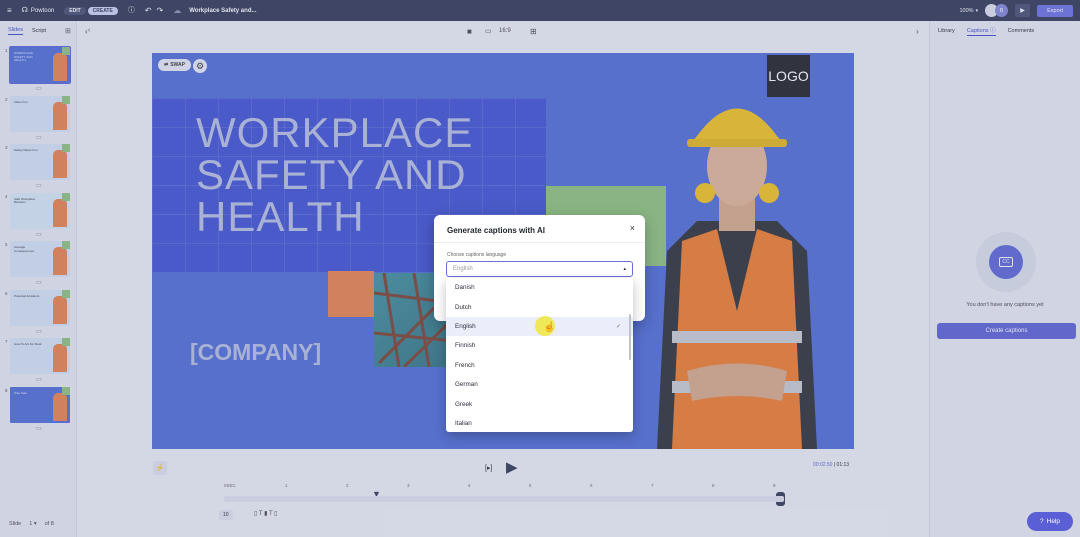  I want to click on language-option: Finnish, so click(539, 345).